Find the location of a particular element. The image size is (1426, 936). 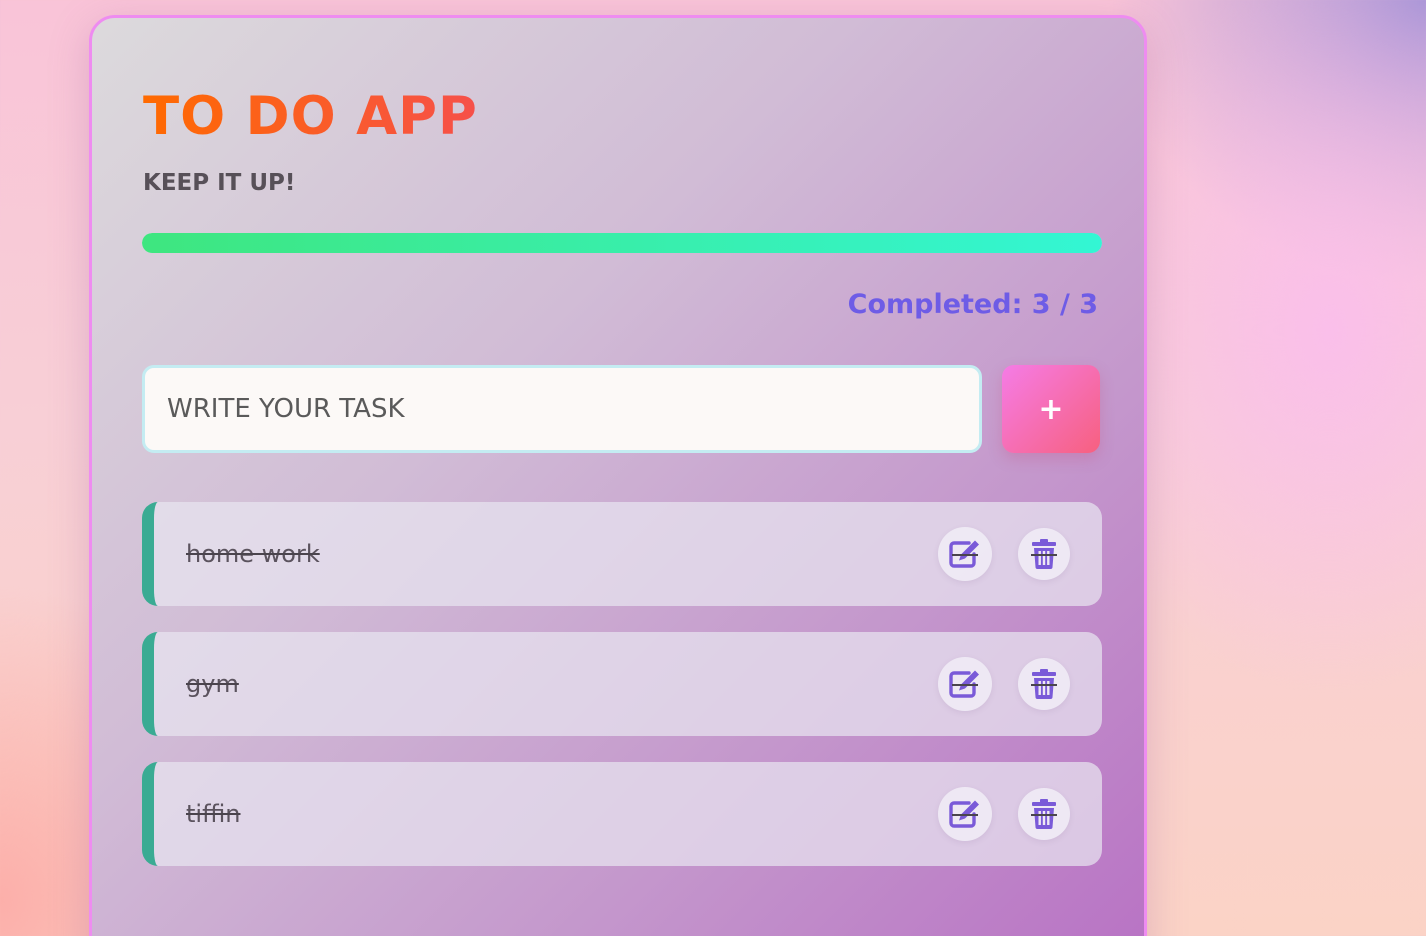

task-item: tiffin is located at coordinates (622, 814).